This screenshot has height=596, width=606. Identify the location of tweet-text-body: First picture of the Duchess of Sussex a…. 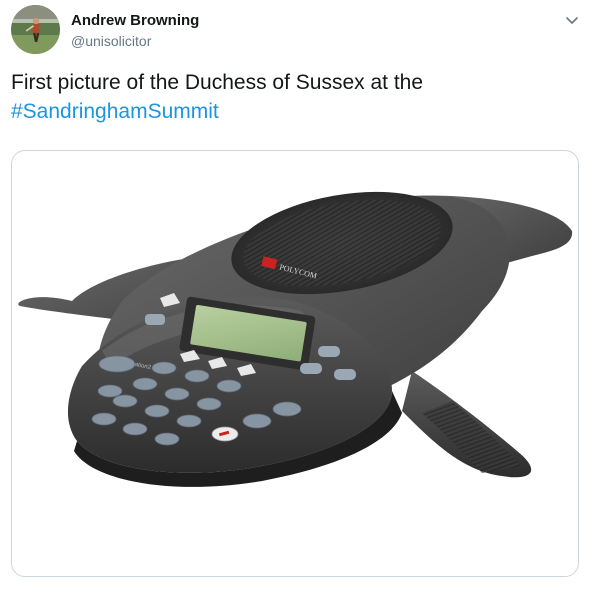
(217, 82).